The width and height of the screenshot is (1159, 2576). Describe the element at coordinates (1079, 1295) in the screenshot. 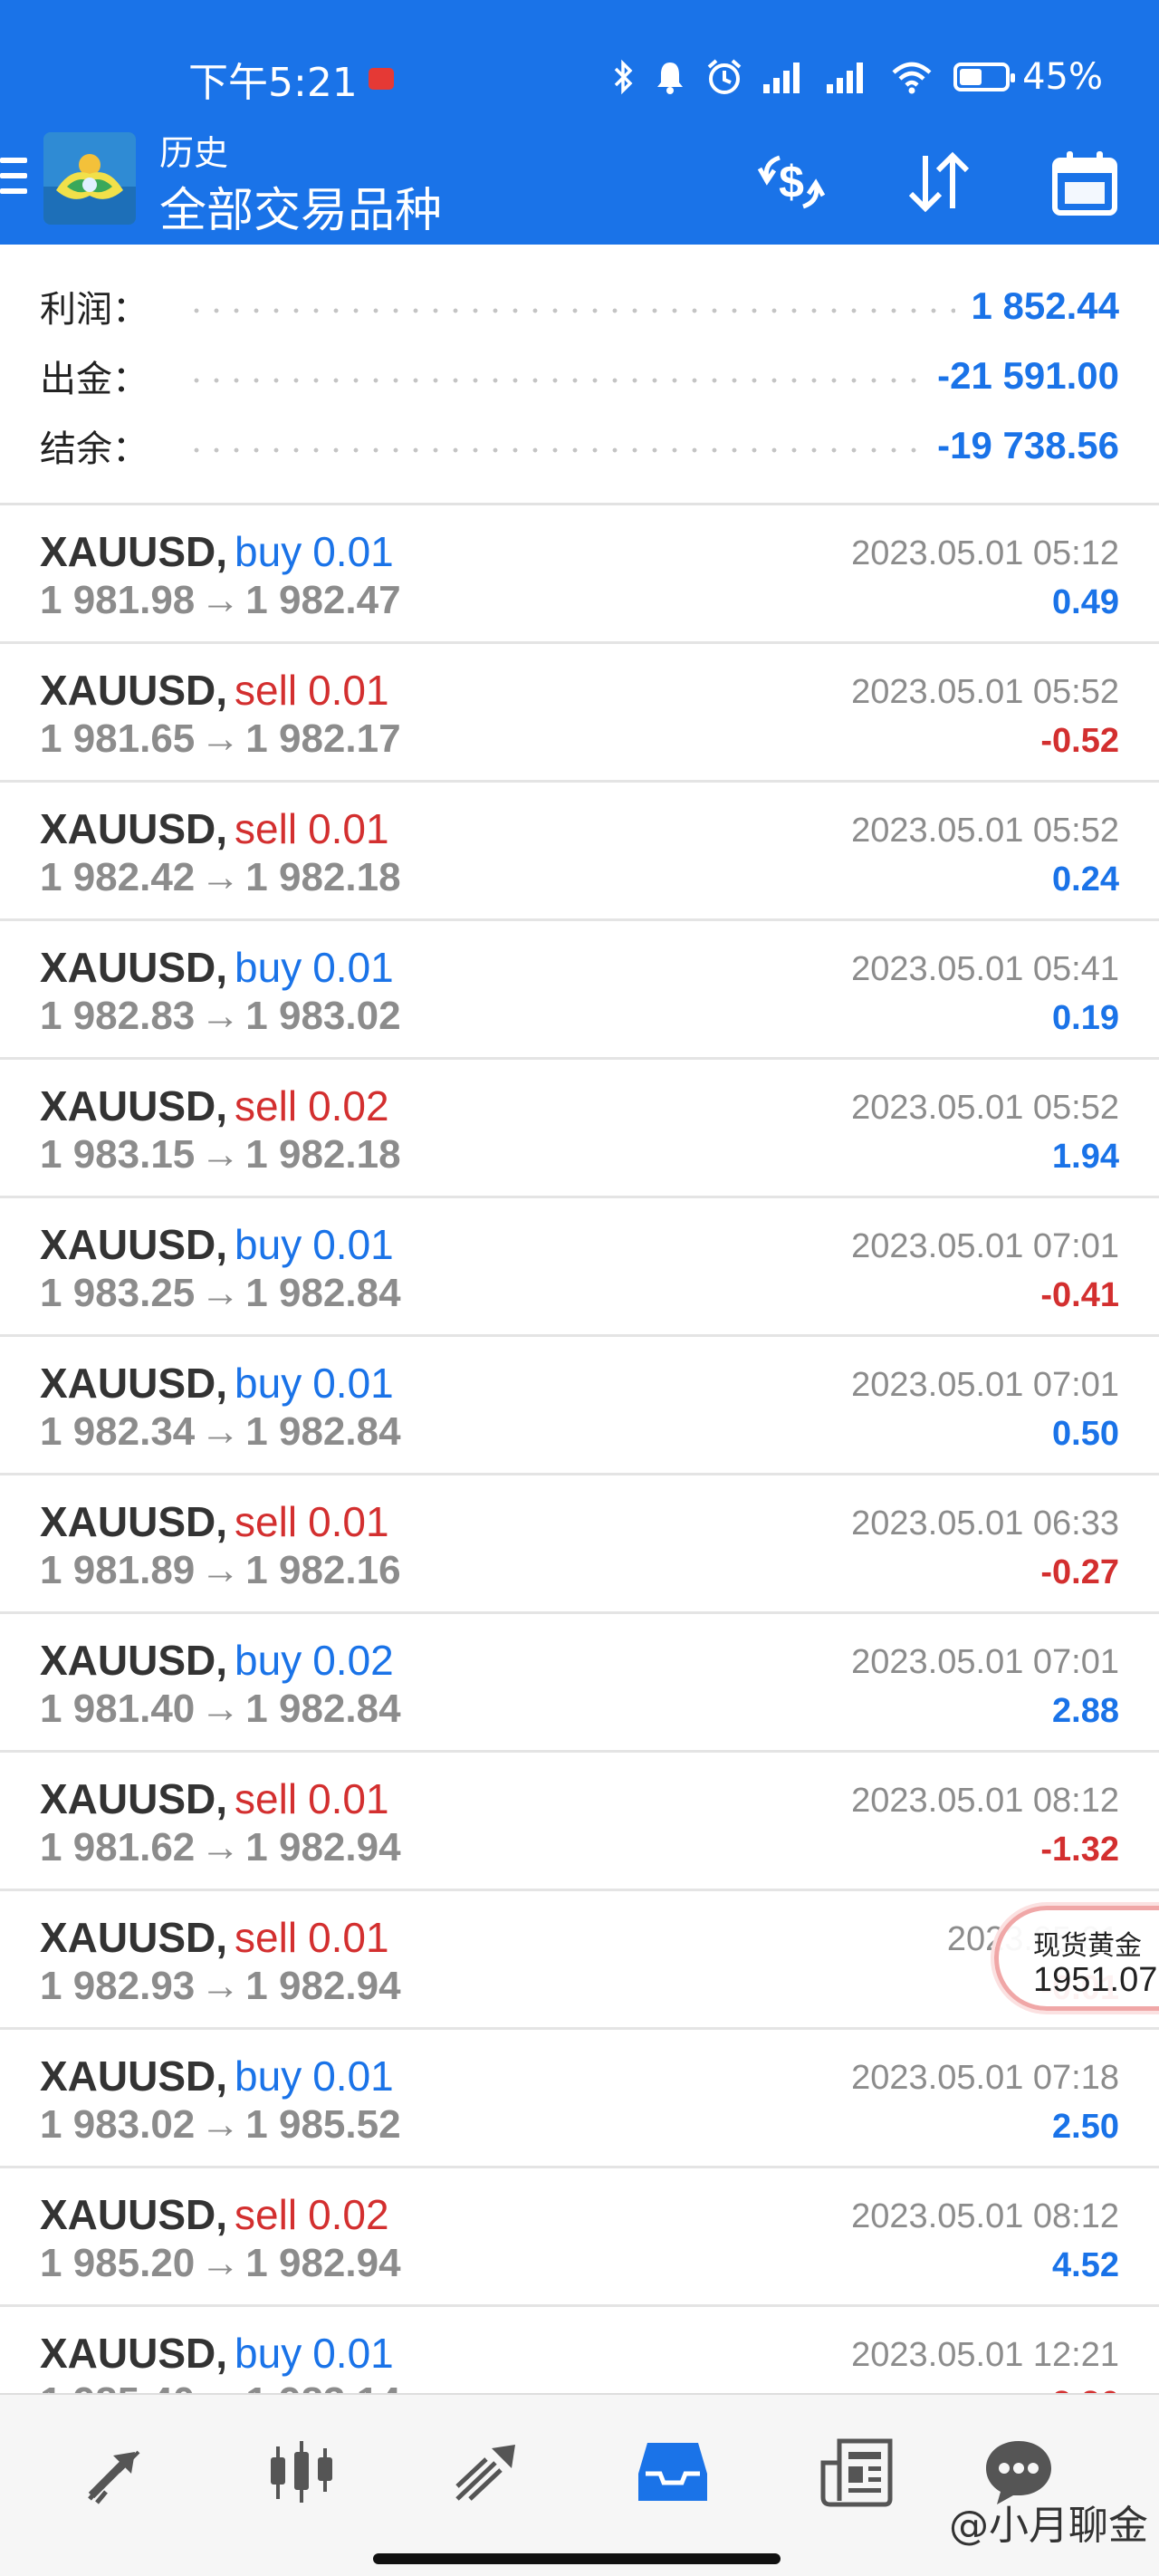

I see `deal-profit: -0.41` at that location.